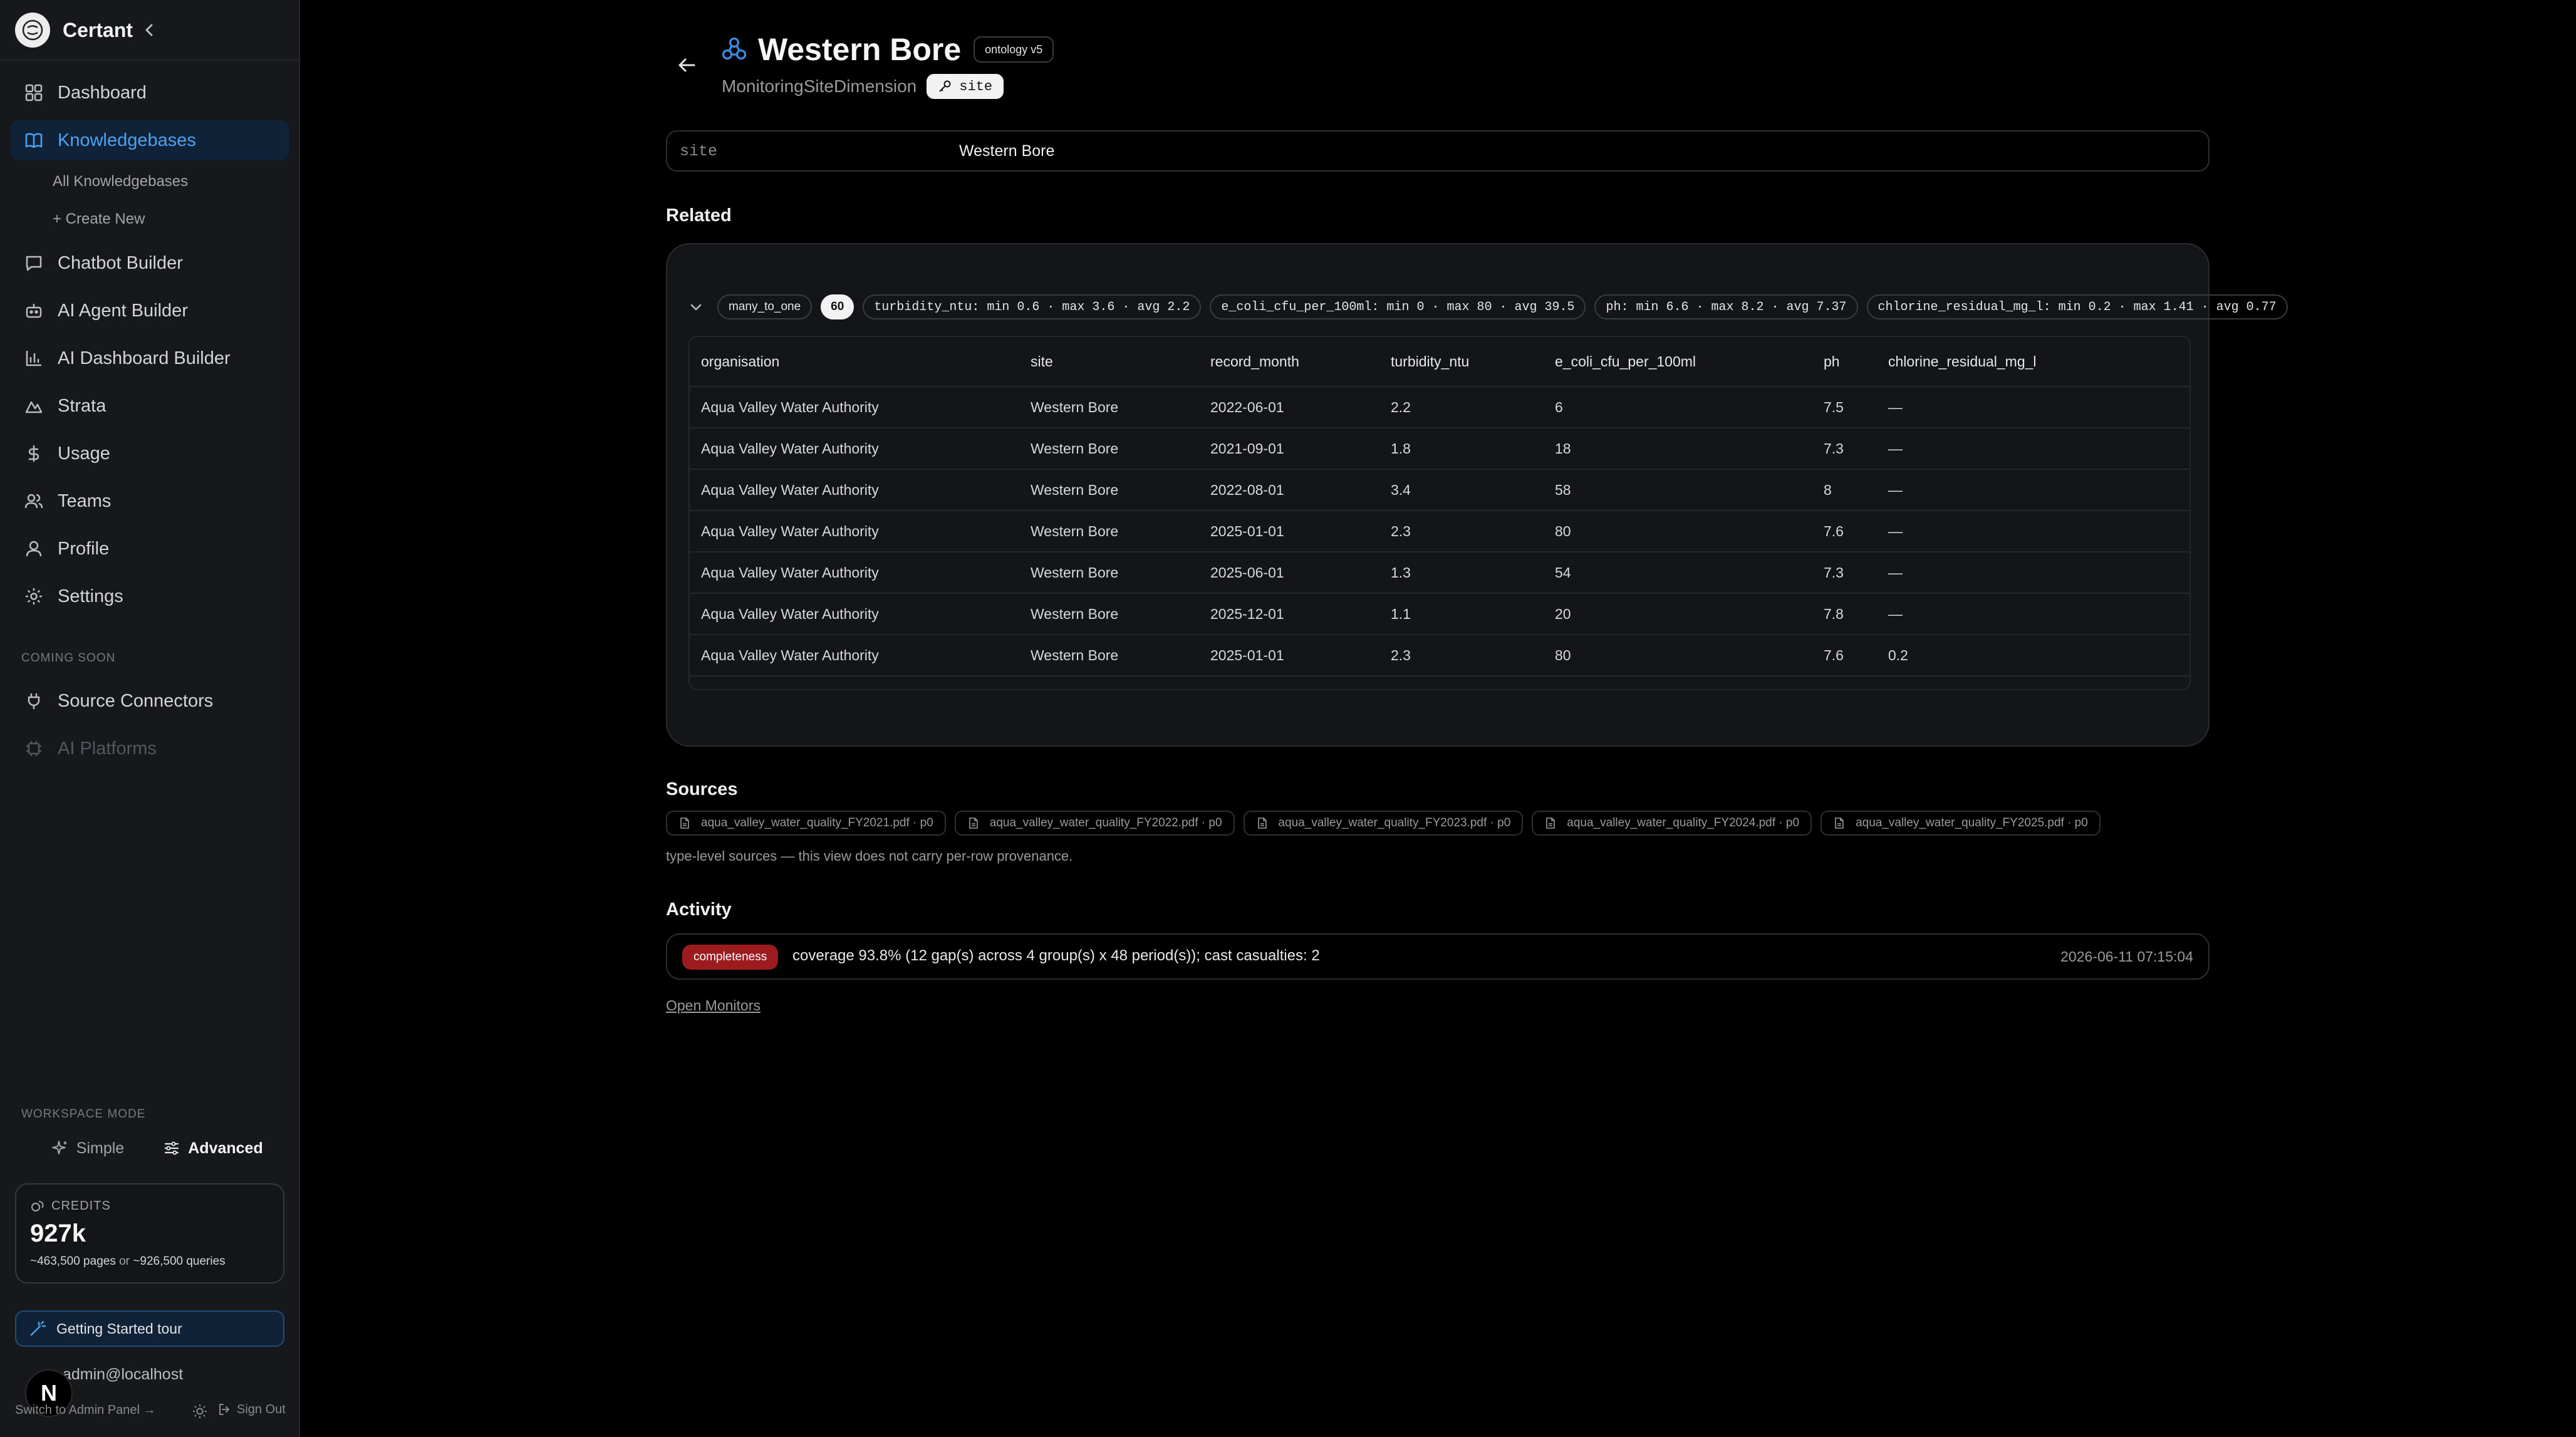 This screenshot has width=2576, height=1437. I want to click on mode-simple-button: Simple, so click(87, 1148).